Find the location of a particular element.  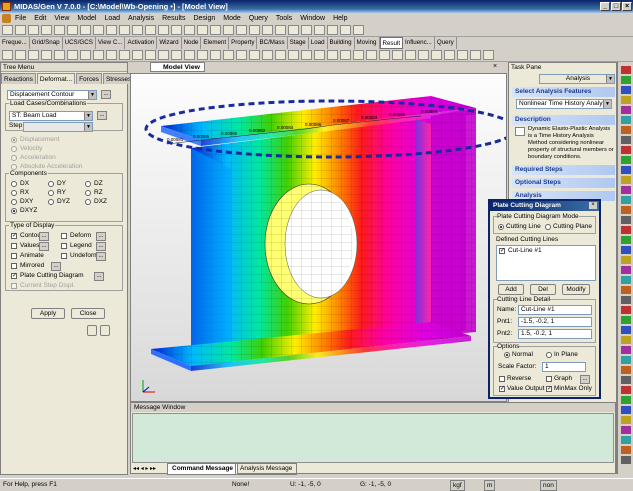

close-button: × is located at coordinates (627, 6).